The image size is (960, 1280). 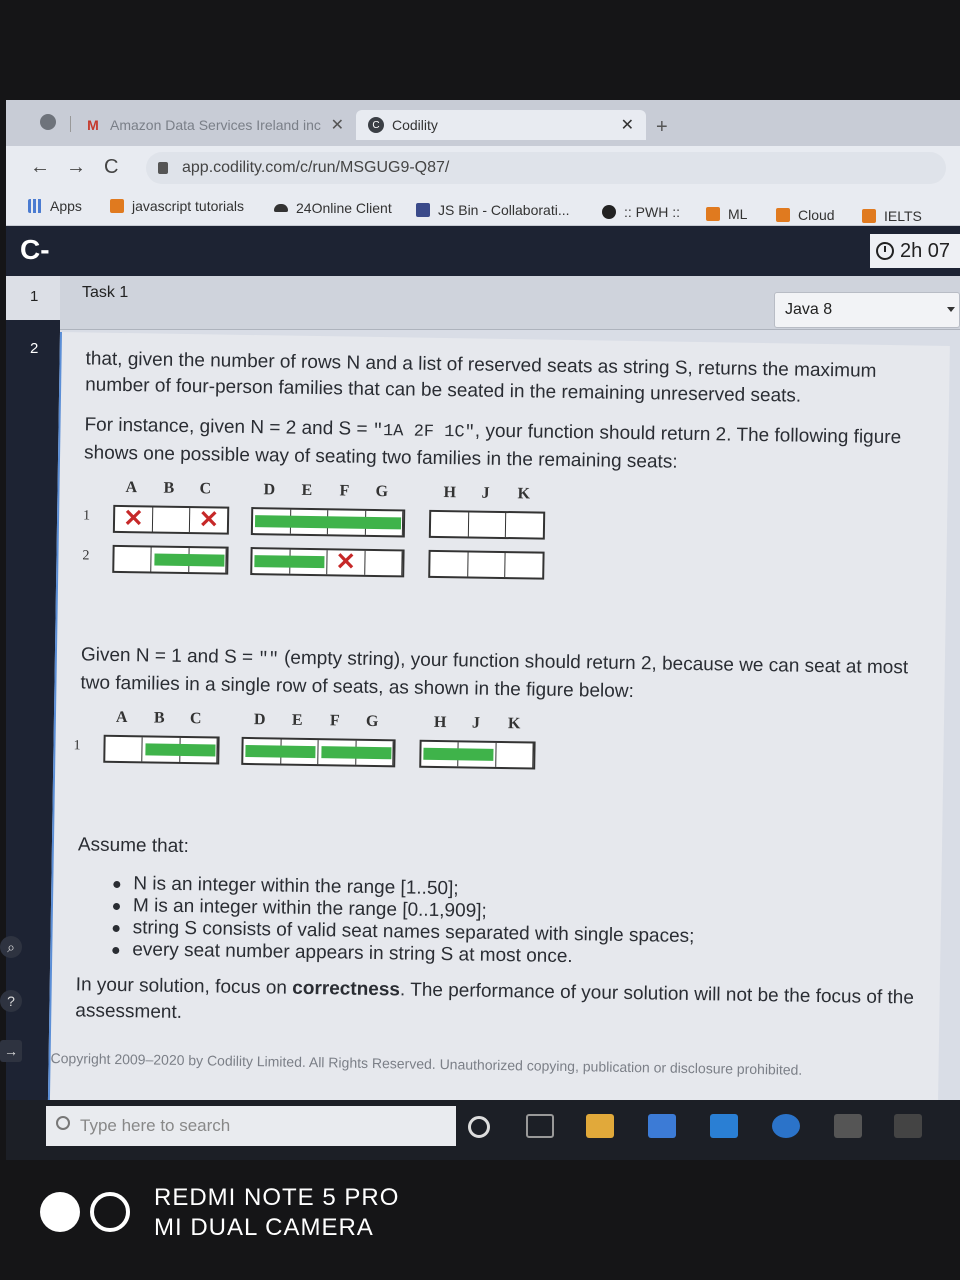 I want to click on language-value: Java 8, so click(x=809, y=309).